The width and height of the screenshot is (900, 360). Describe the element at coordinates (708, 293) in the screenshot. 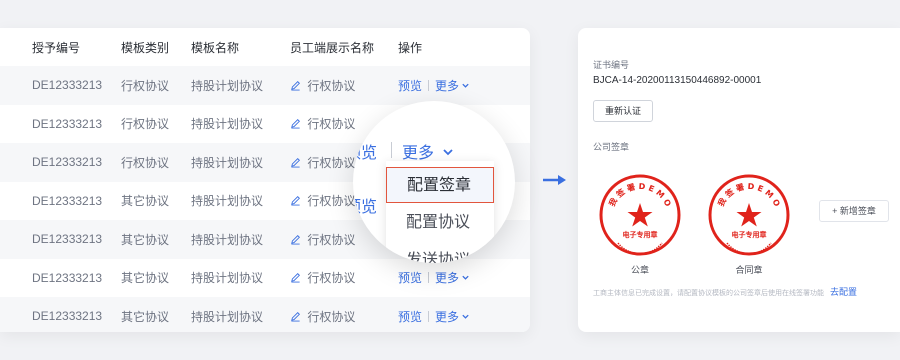

I see `note-text: 工商主体信息已完成设置，请配置协议模板的公司签章后使用在线签署功能` at that location.